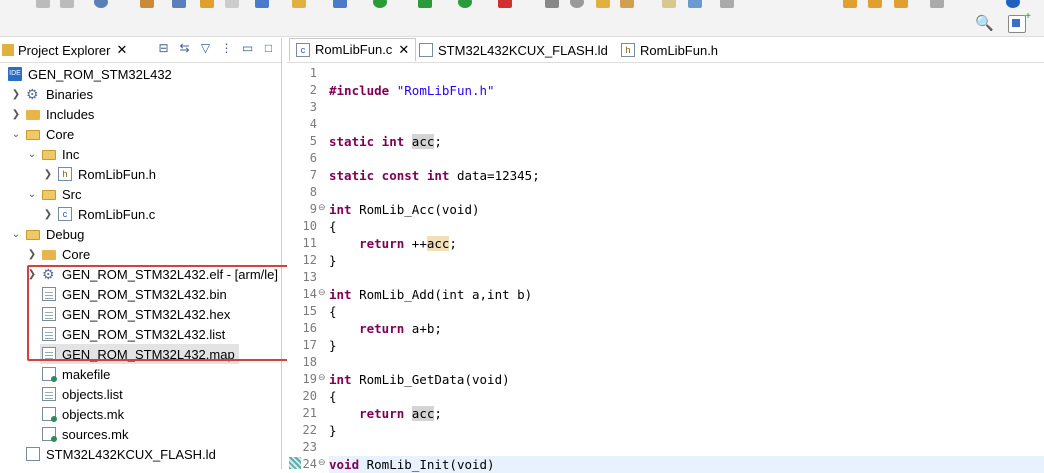 This screenshot has width=1044, height=473. I want to click on toolbar-info-icon, so click(1013, 4).